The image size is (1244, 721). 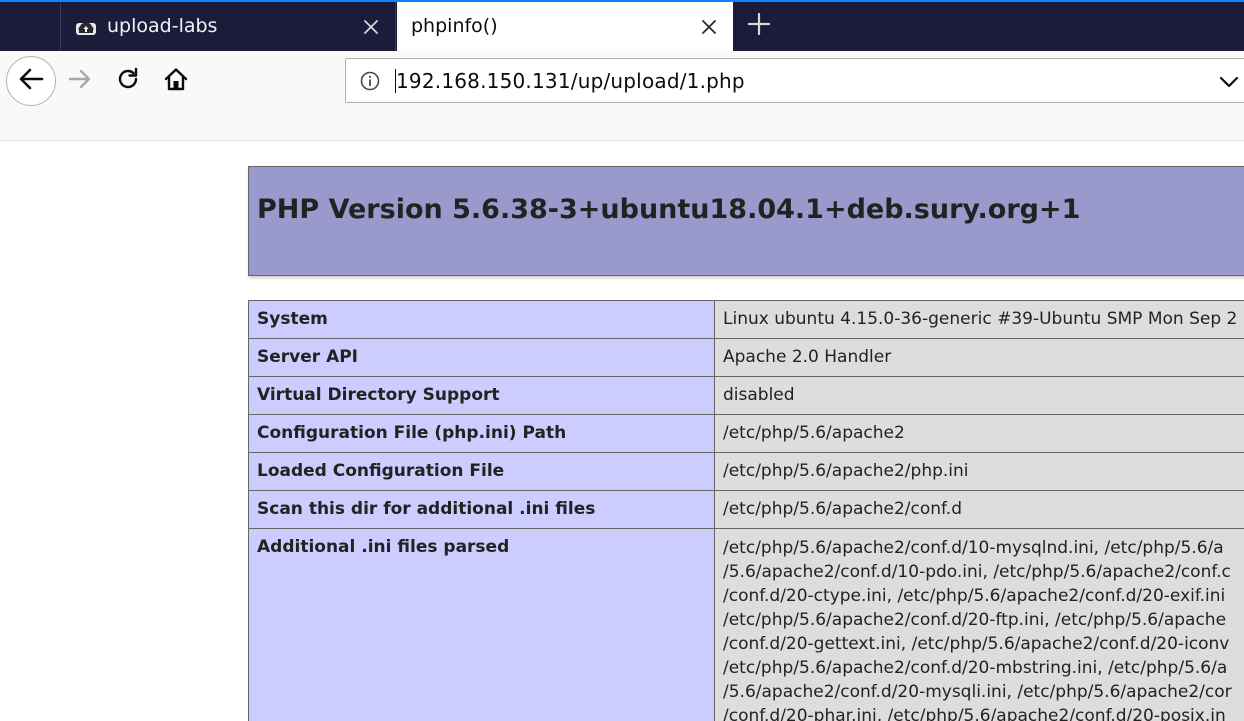 I want to click on home-button, so click(x=176, y=81).